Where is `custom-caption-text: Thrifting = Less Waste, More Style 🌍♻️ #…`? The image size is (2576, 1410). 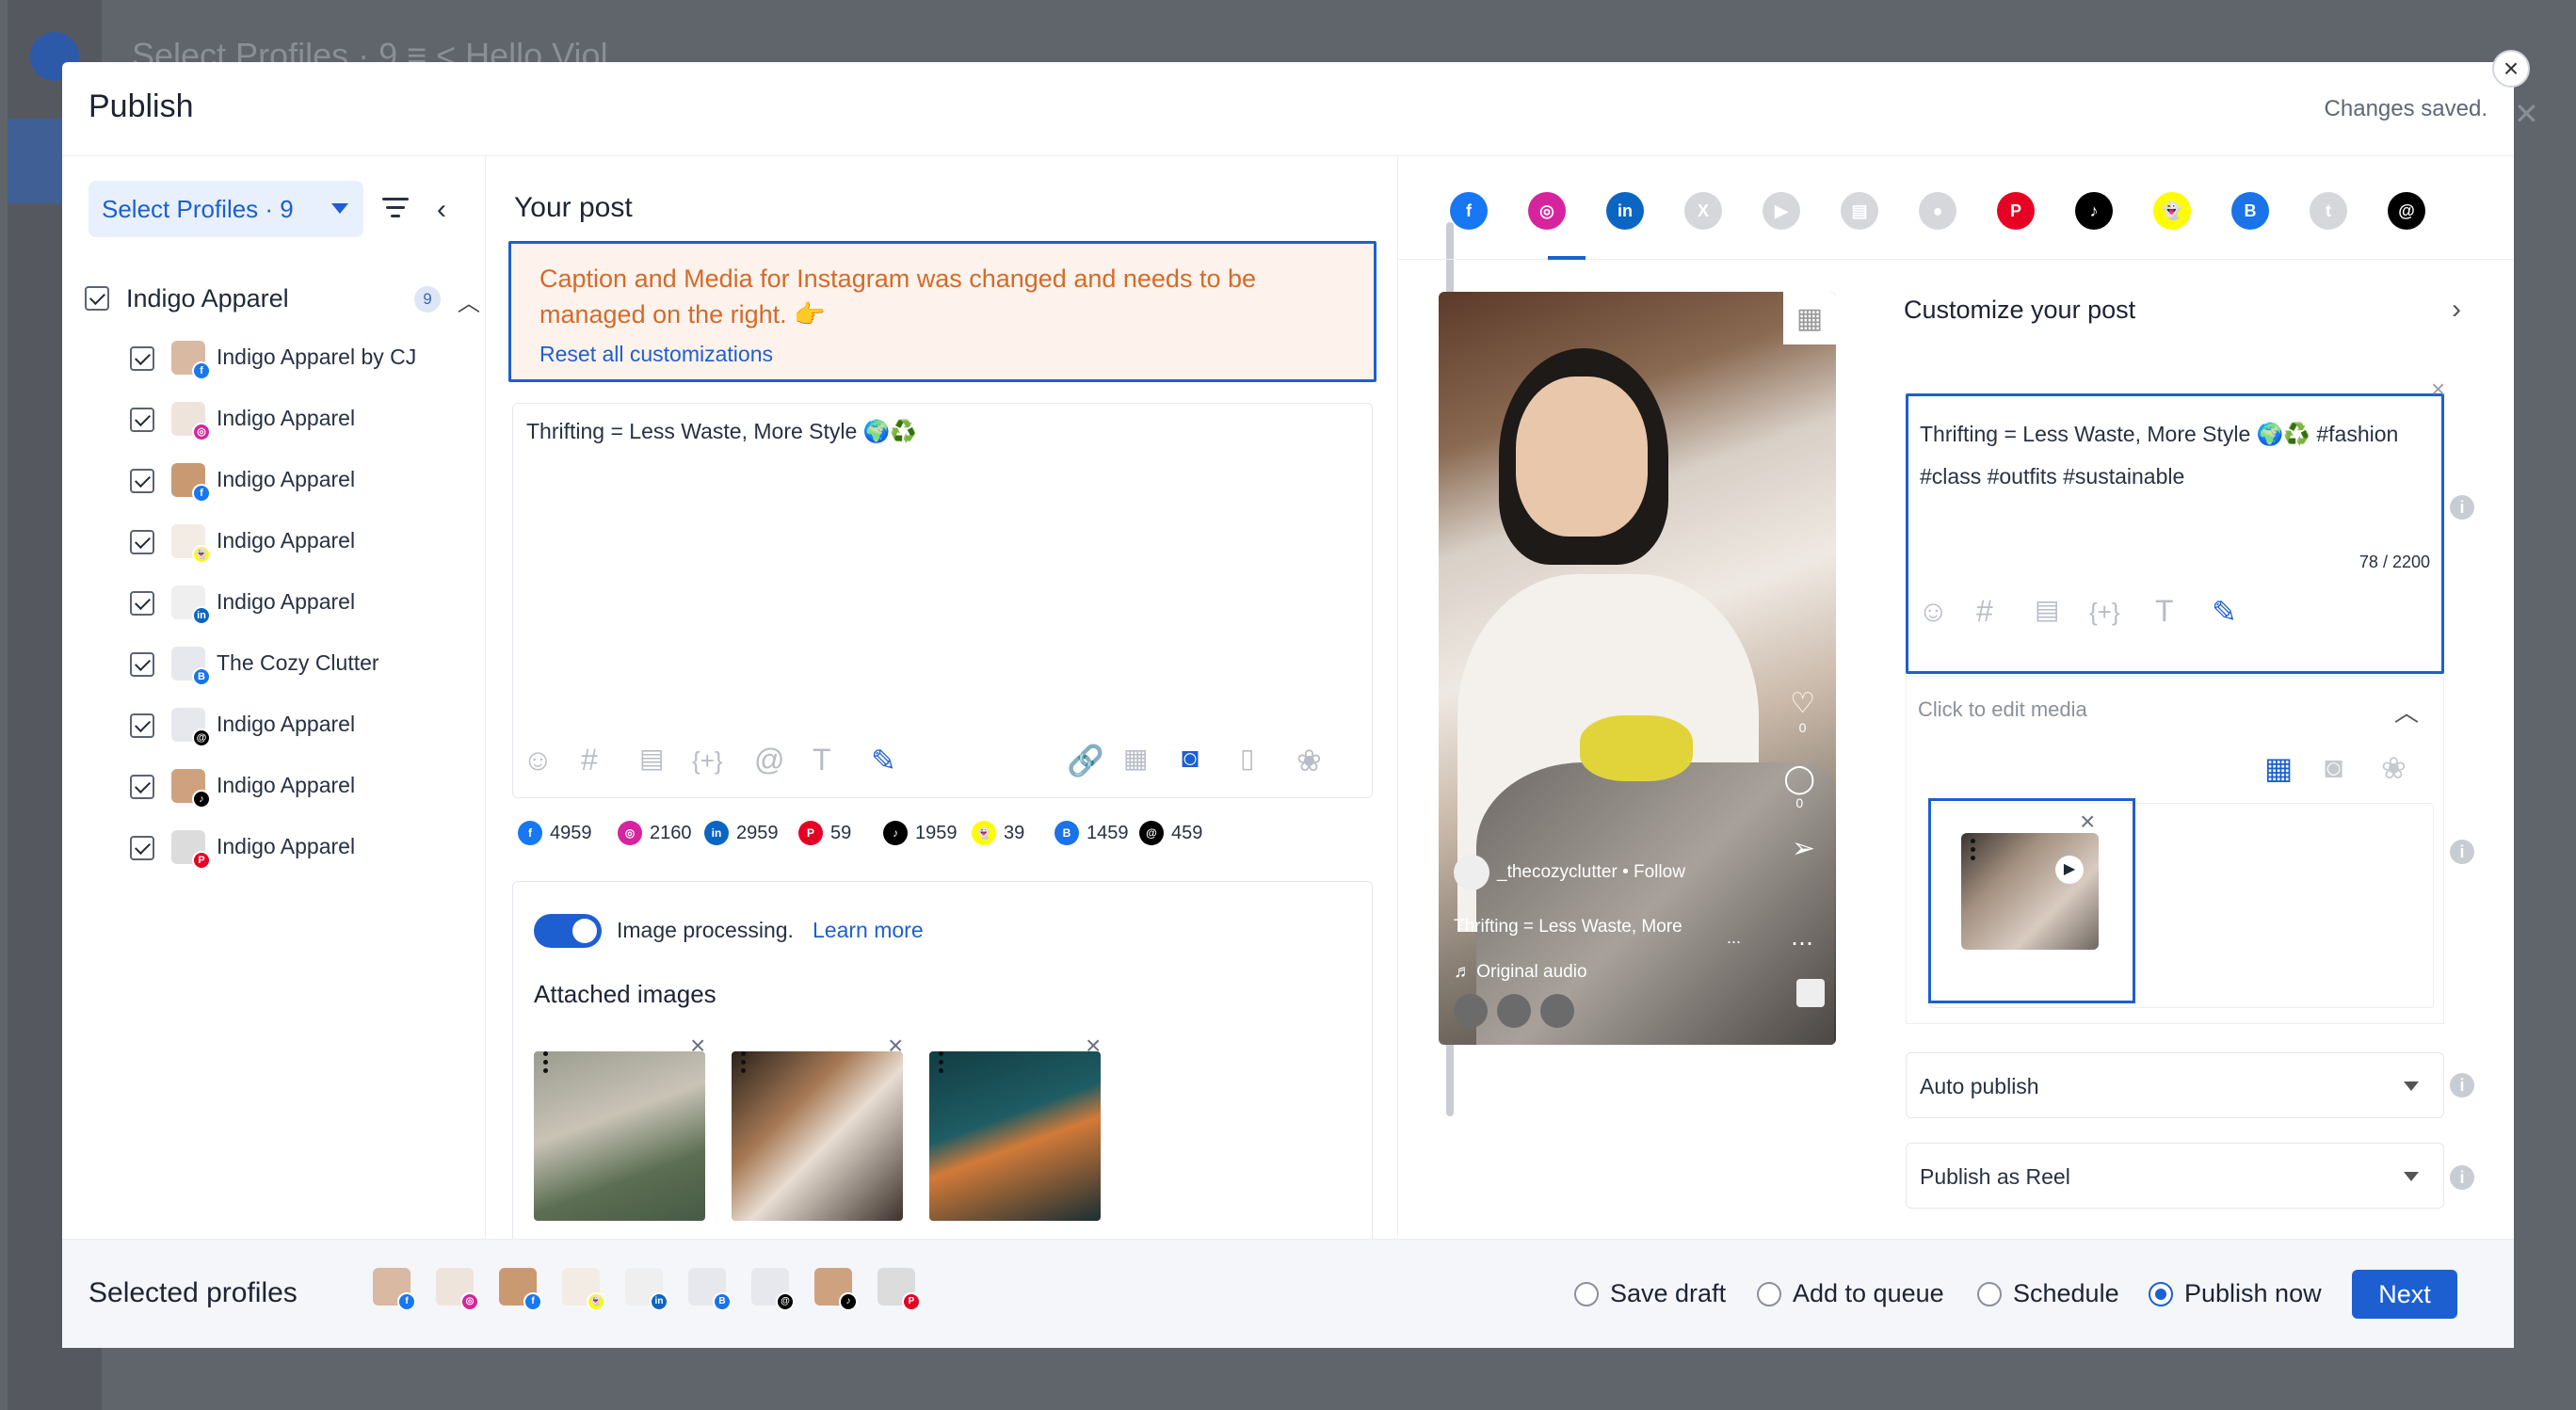 custom-caption-text: Thrifting = Less Waste, More Style 🌍♻️ #… is located at coordinates (2174, 455).